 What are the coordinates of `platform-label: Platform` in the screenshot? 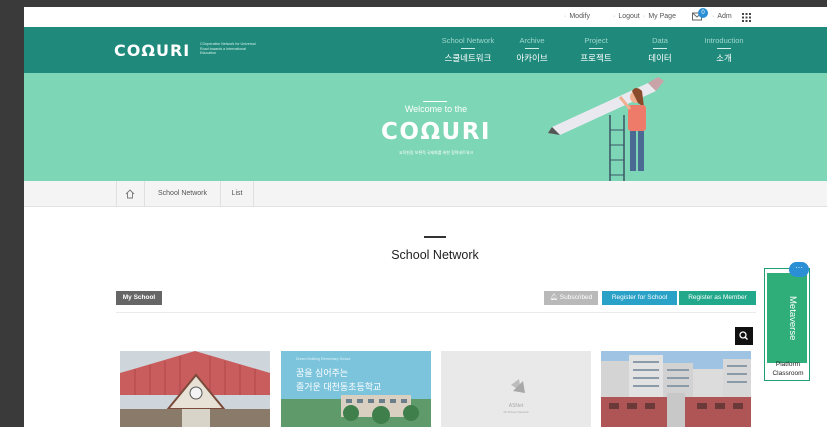 It's located at (788, 364).